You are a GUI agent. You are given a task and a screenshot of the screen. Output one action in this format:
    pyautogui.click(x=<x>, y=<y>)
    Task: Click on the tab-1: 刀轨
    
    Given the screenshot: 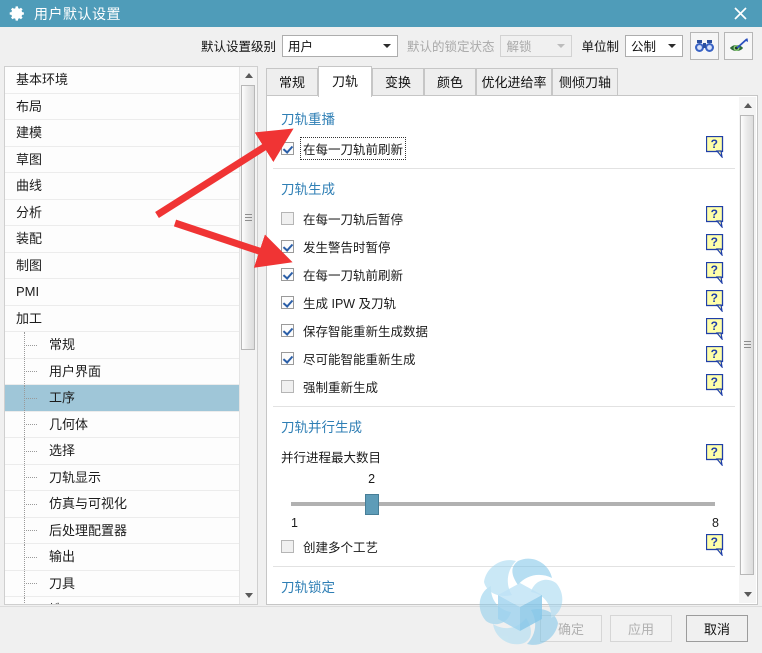 What is the action you would take?
    pyautogui.click(x=345, y=81)
    